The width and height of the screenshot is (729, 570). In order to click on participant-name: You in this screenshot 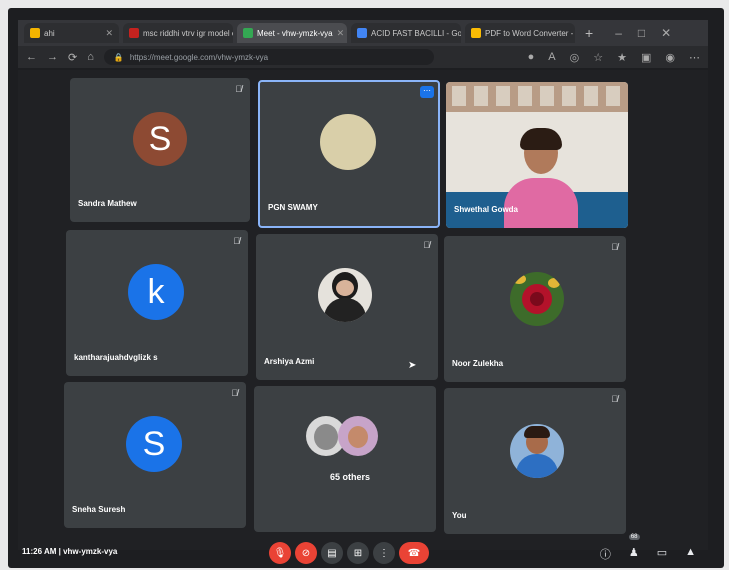, I will do `click(459, 515)`.